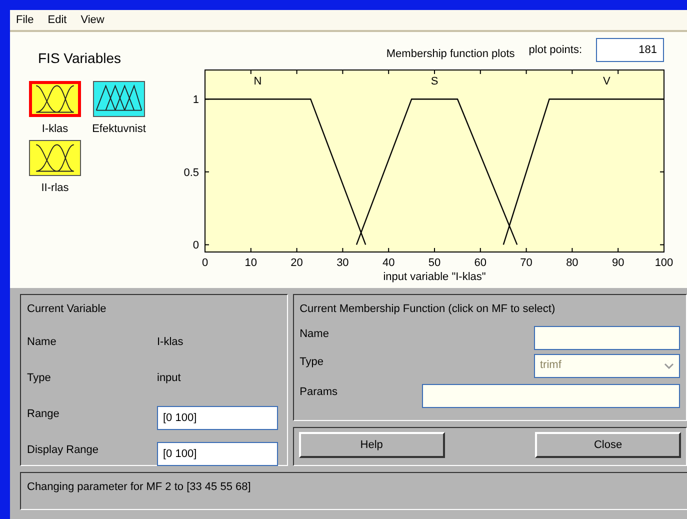  Describe the element at coordinates (526, 263) in the screenshot. I see `tick-label: 70` at that location.